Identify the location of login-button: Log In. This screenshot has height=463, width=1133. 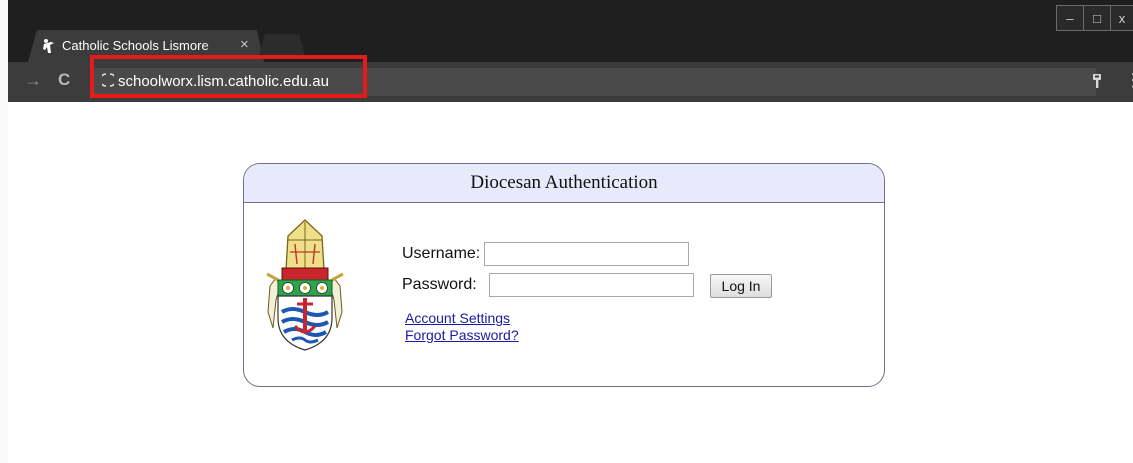
(741, 286).